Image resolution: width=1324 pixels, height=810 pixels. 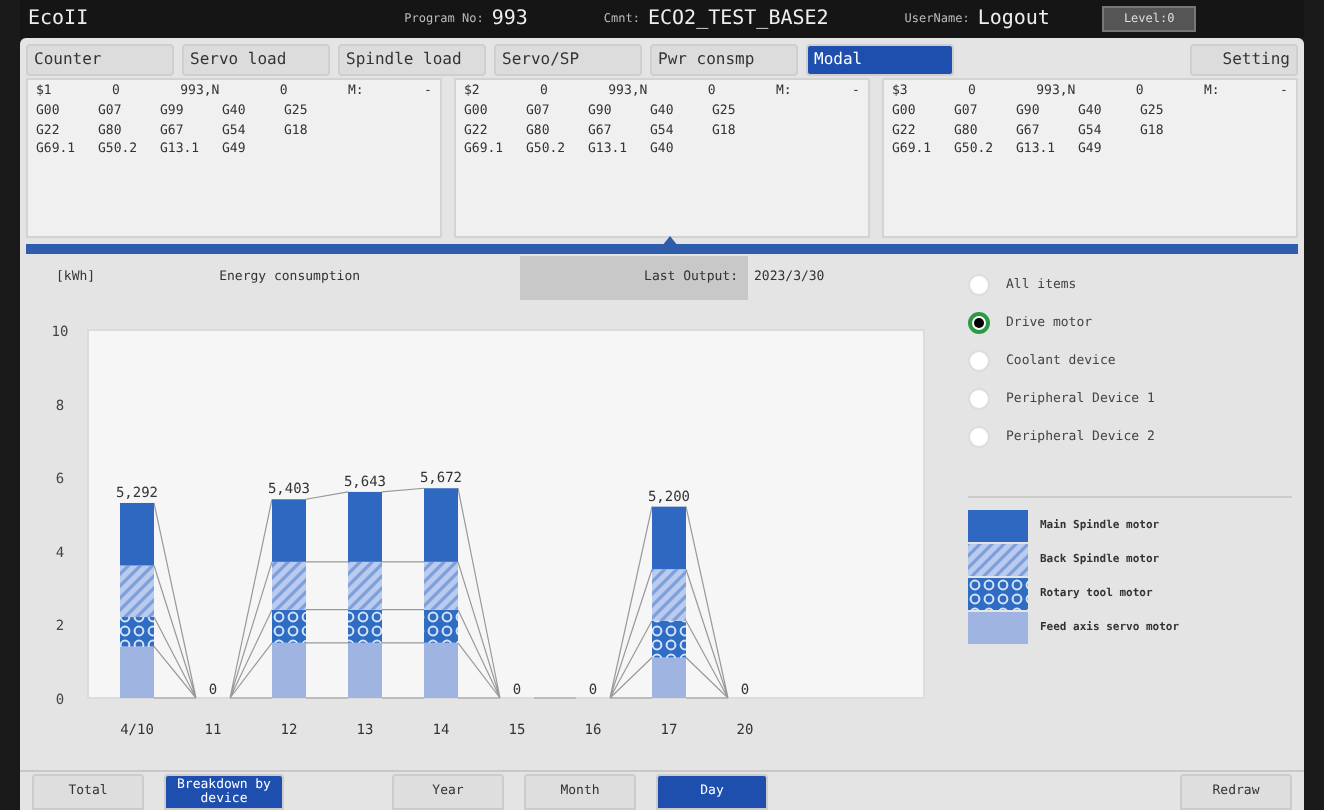 What do you see at coordinates (738, 20) in the screenshot?
I see `comment-text: ECO2_TEST_BASE2` at bounding box center [738, 20].